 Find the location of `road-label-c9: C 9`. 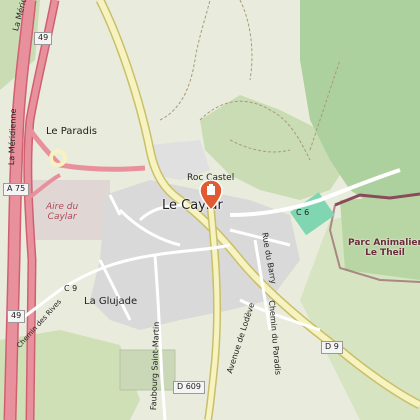

road-label-c9: C 9 is located at coordinates (71, 288).